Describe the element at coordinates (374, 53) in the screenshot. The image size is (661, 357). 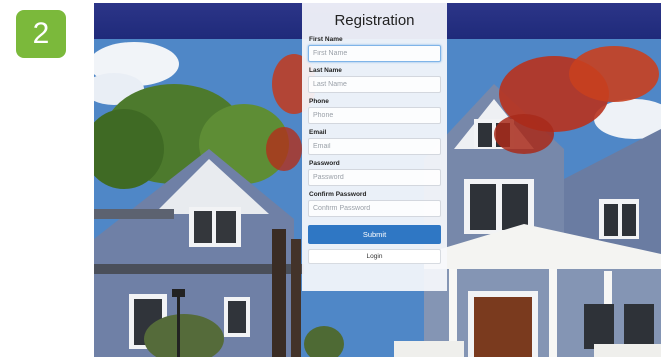
I see `first-name-input` at that location.